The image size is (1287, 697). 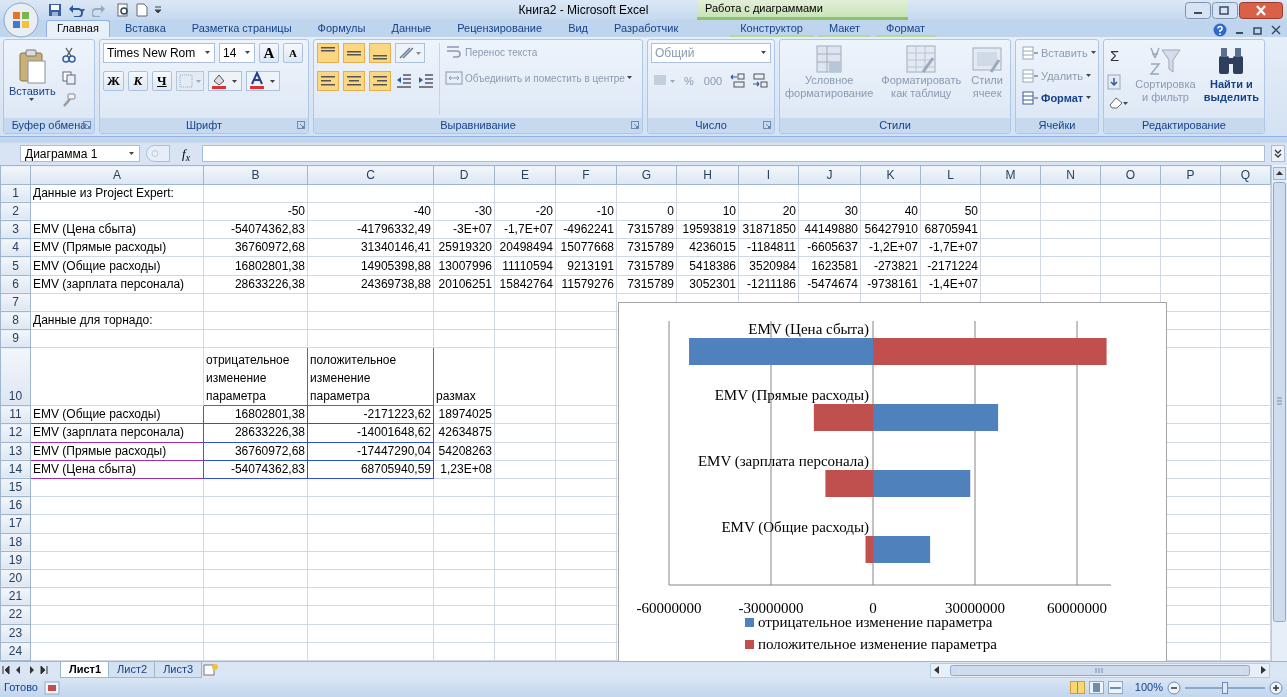 I want to click on column-header: O, so click(x=1130, y=175).